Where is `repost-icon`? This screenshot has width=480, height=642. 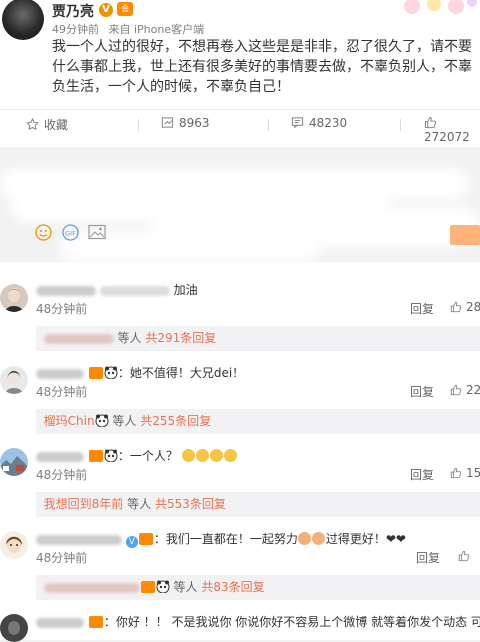 repost-icon is located at coordinates (167, 122).